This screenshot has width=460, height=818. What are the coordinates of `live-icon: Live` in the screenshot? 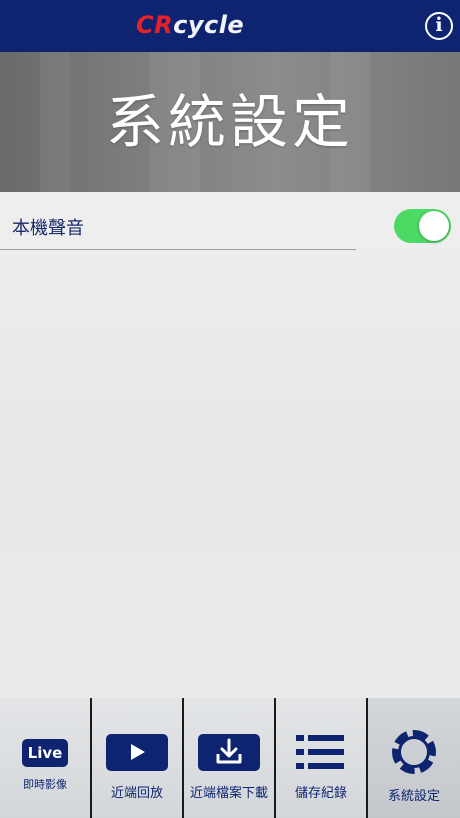 It's located at (45, 753).